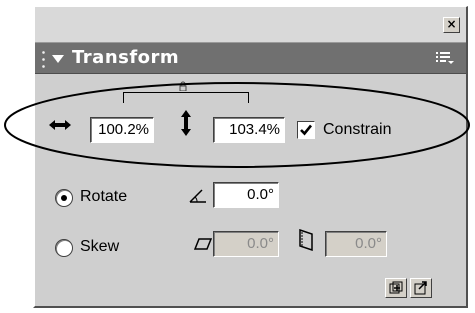  I want to click on radio-selected-dot, so click(64, 198).